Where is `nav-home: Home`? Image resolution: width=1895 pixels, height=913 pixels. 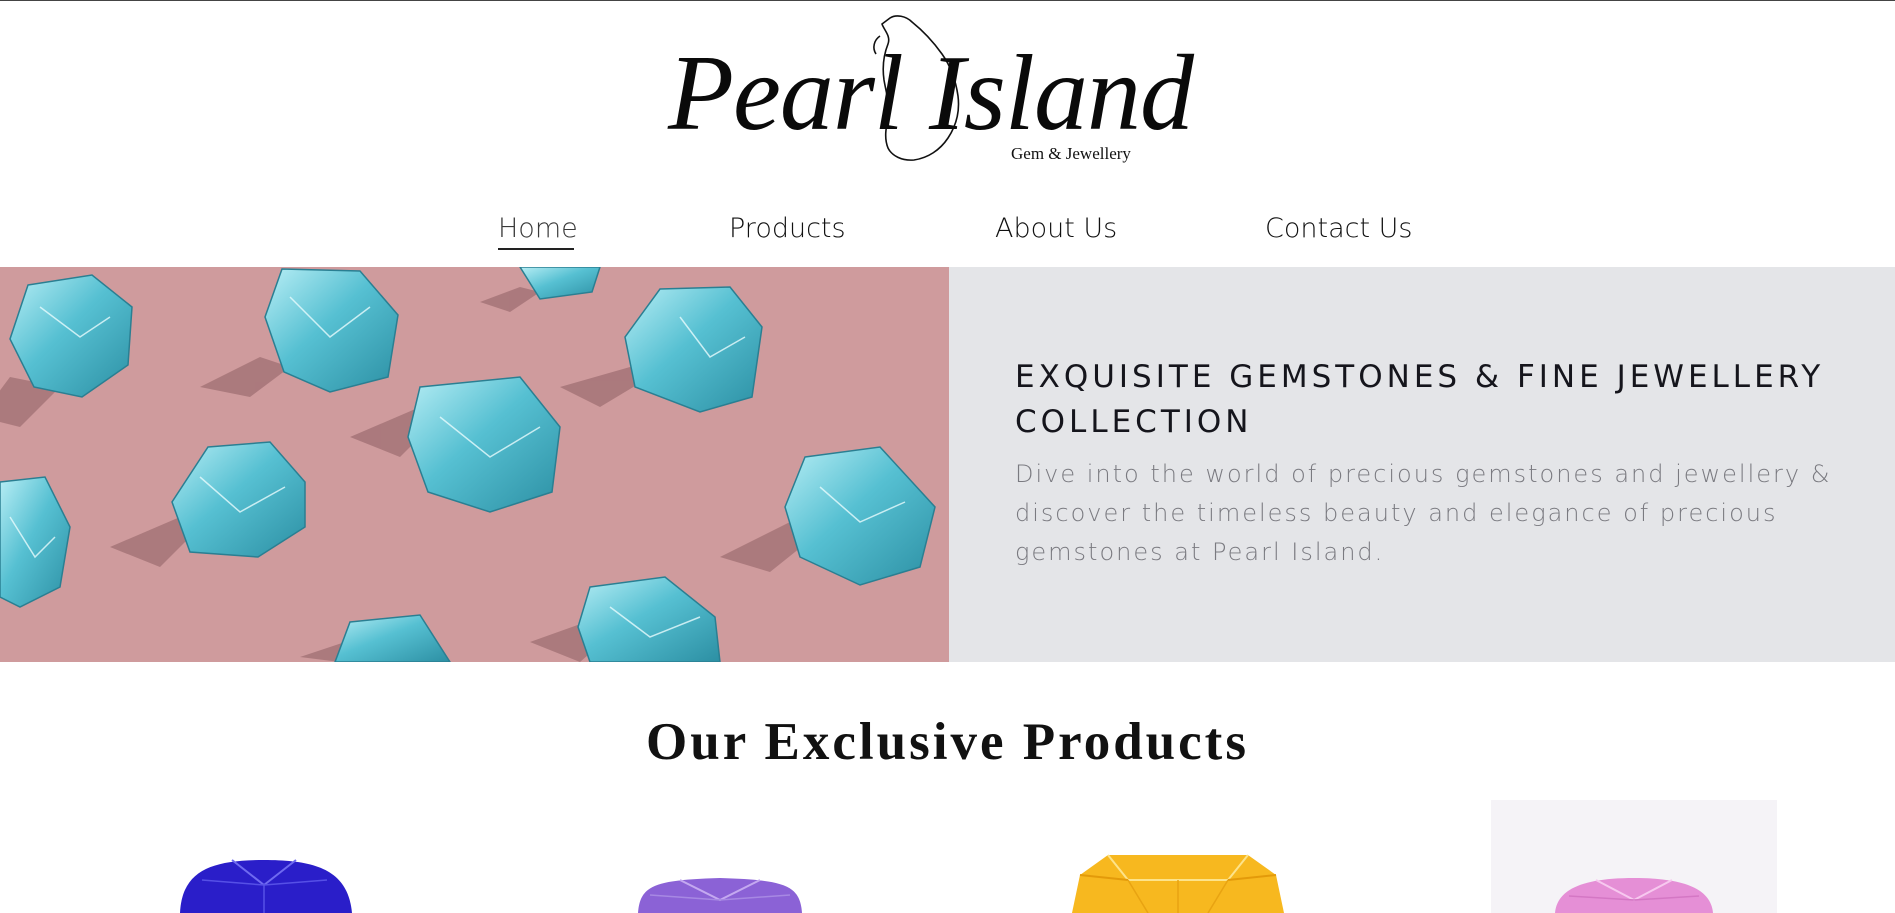 nav-home: Home is located at coordinates (538, 229).